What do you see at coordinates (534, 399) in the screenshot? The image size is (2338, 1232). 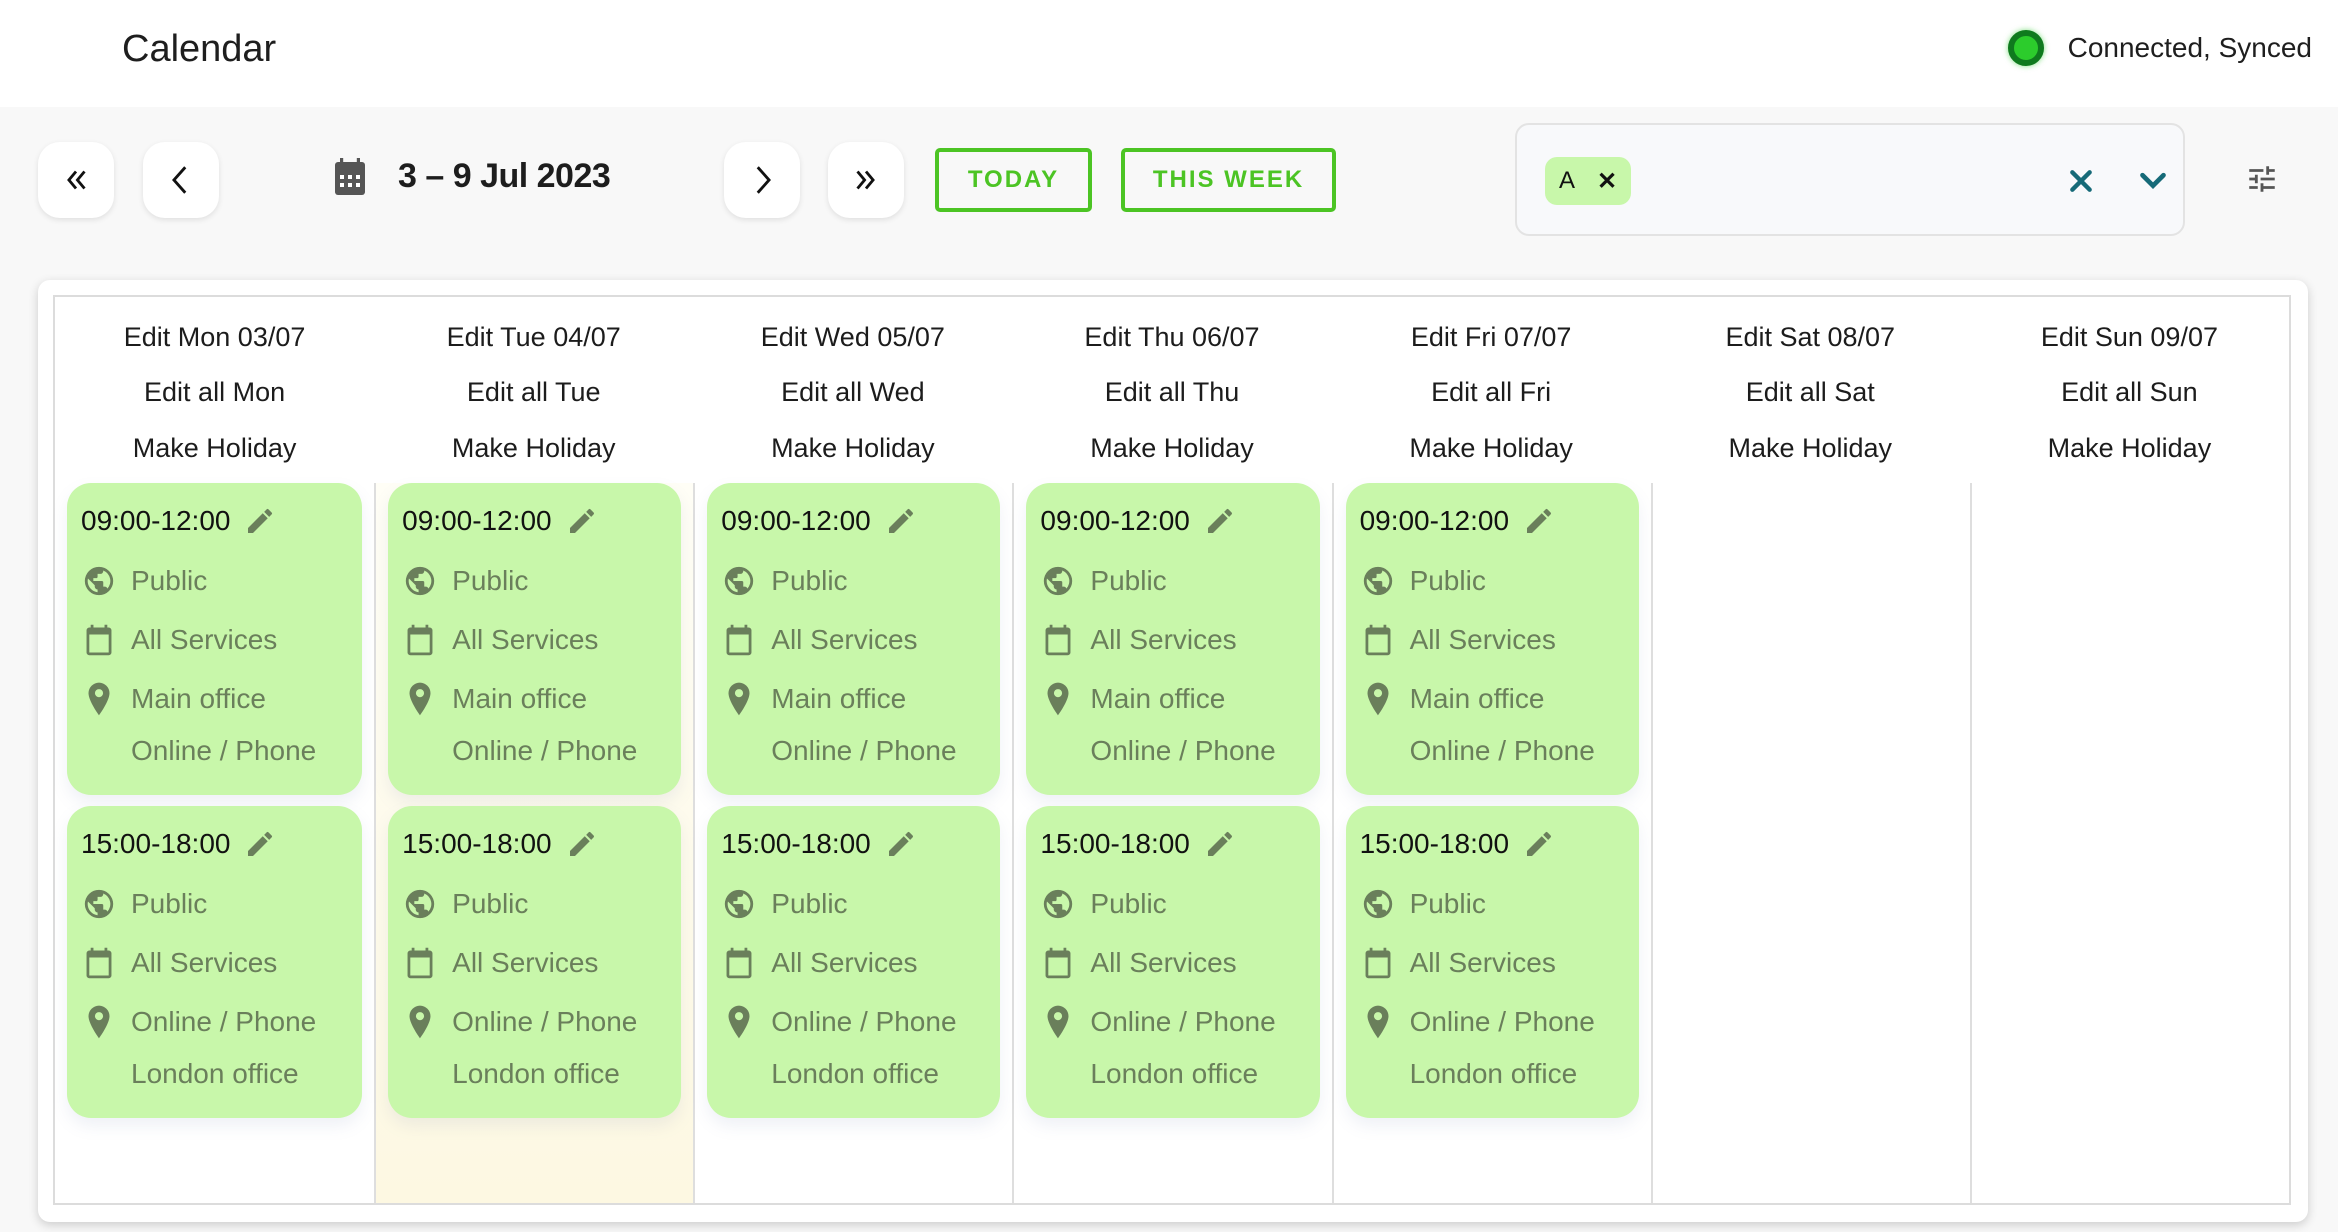 I see `edit-all-weekday-link: Edit all Tue` at bounding box center [534, 399].